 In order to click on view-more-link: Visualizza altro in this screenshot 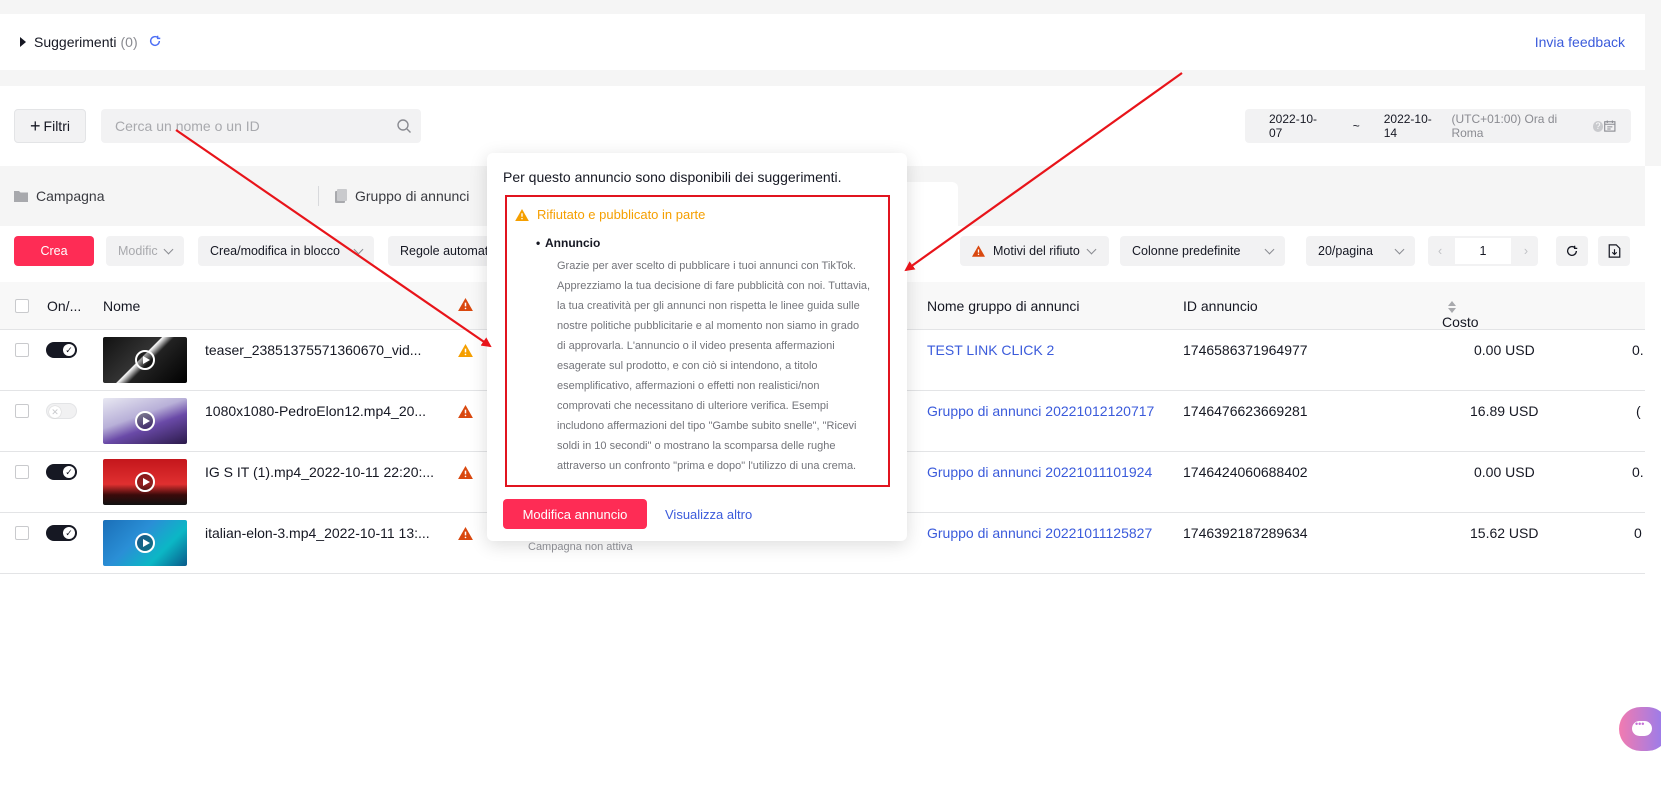, I will do `click(708, 514)`.